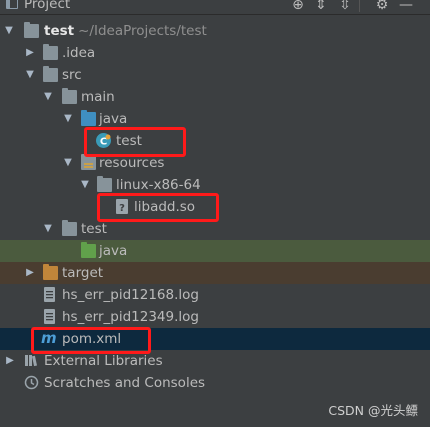 The height and width of the screenshot is (427, 430). Describe the element at coordinates (12, 4) in the screenshot. I see `project-view-icon` at that location.